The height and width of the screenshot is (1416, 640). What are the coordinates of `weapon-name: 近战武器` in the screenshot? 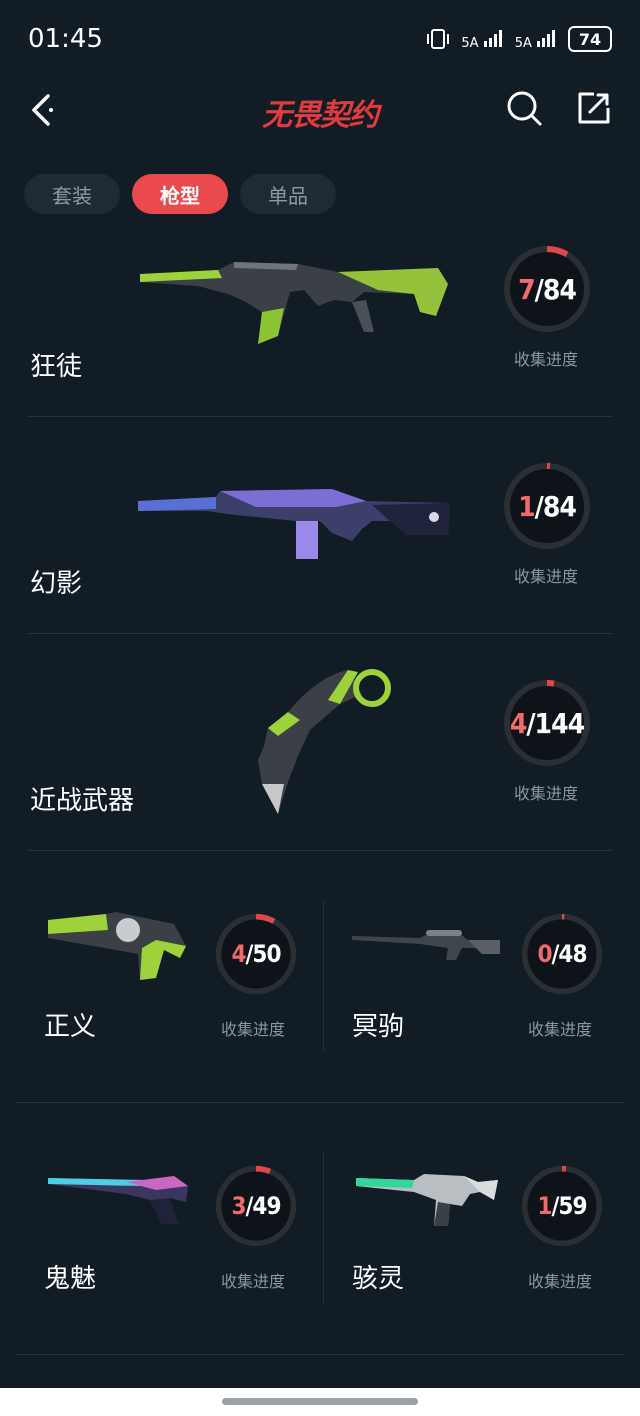 It's located at (82, 801).